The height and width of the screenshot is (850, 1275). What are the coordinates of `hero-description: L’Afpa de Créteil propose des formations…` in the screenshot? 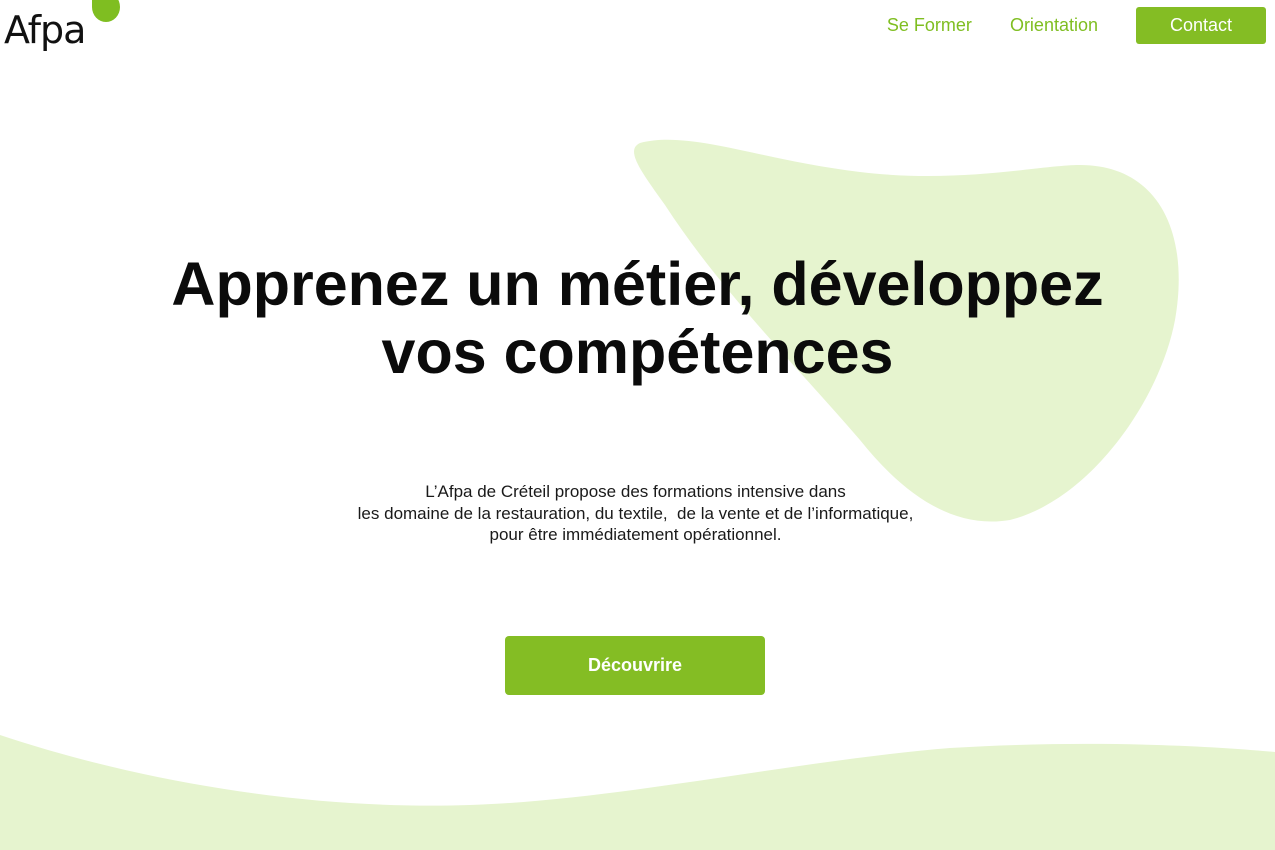 It's located at (635, 513).